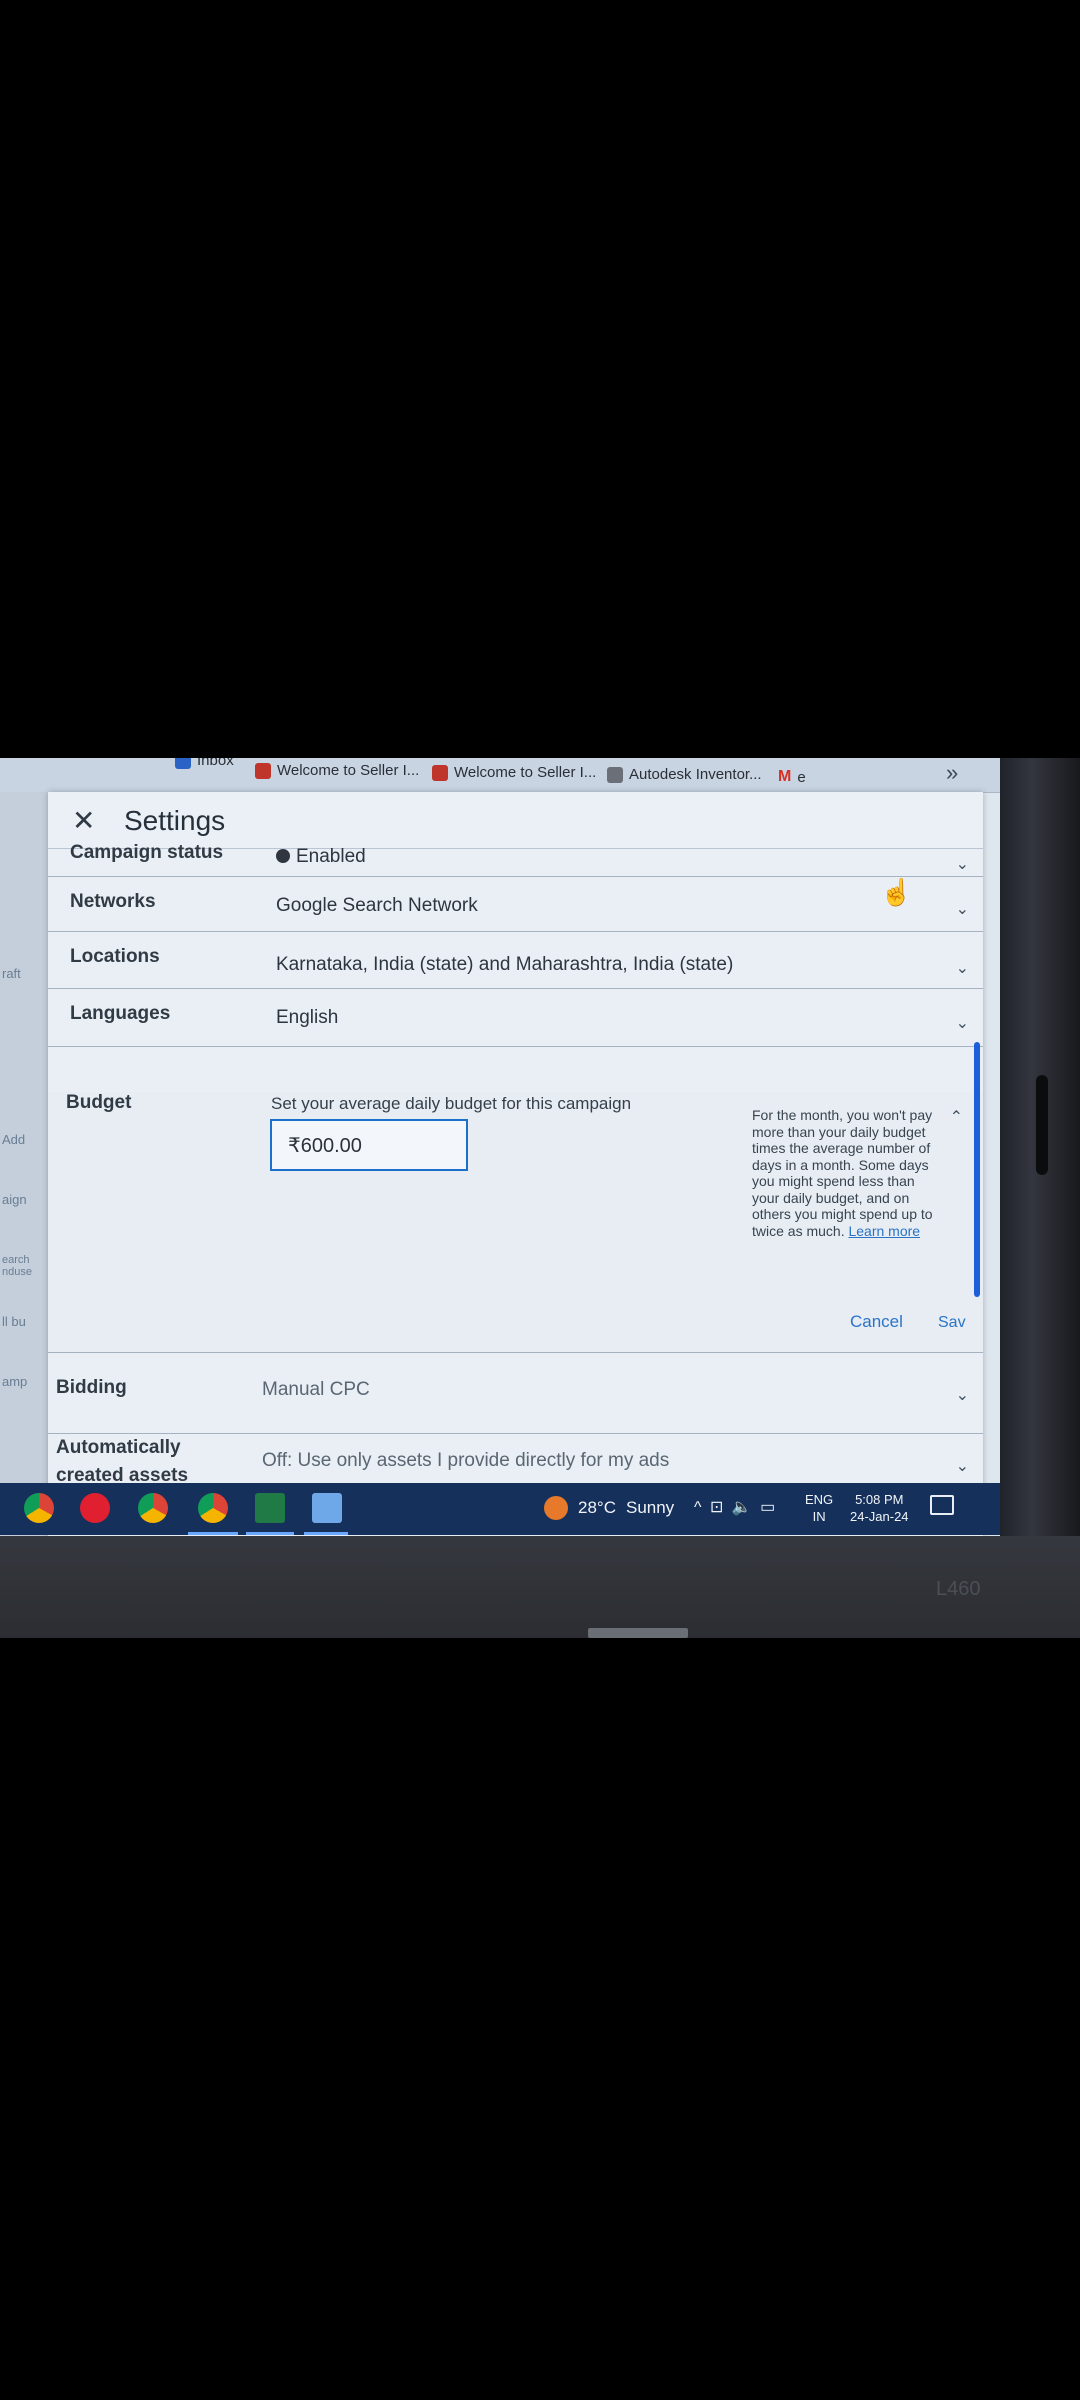  What do you see at coordinates (515, 820) in the screenshot?
I see `dialog-header: ✕ Settings` at bounding box center [515, 820].